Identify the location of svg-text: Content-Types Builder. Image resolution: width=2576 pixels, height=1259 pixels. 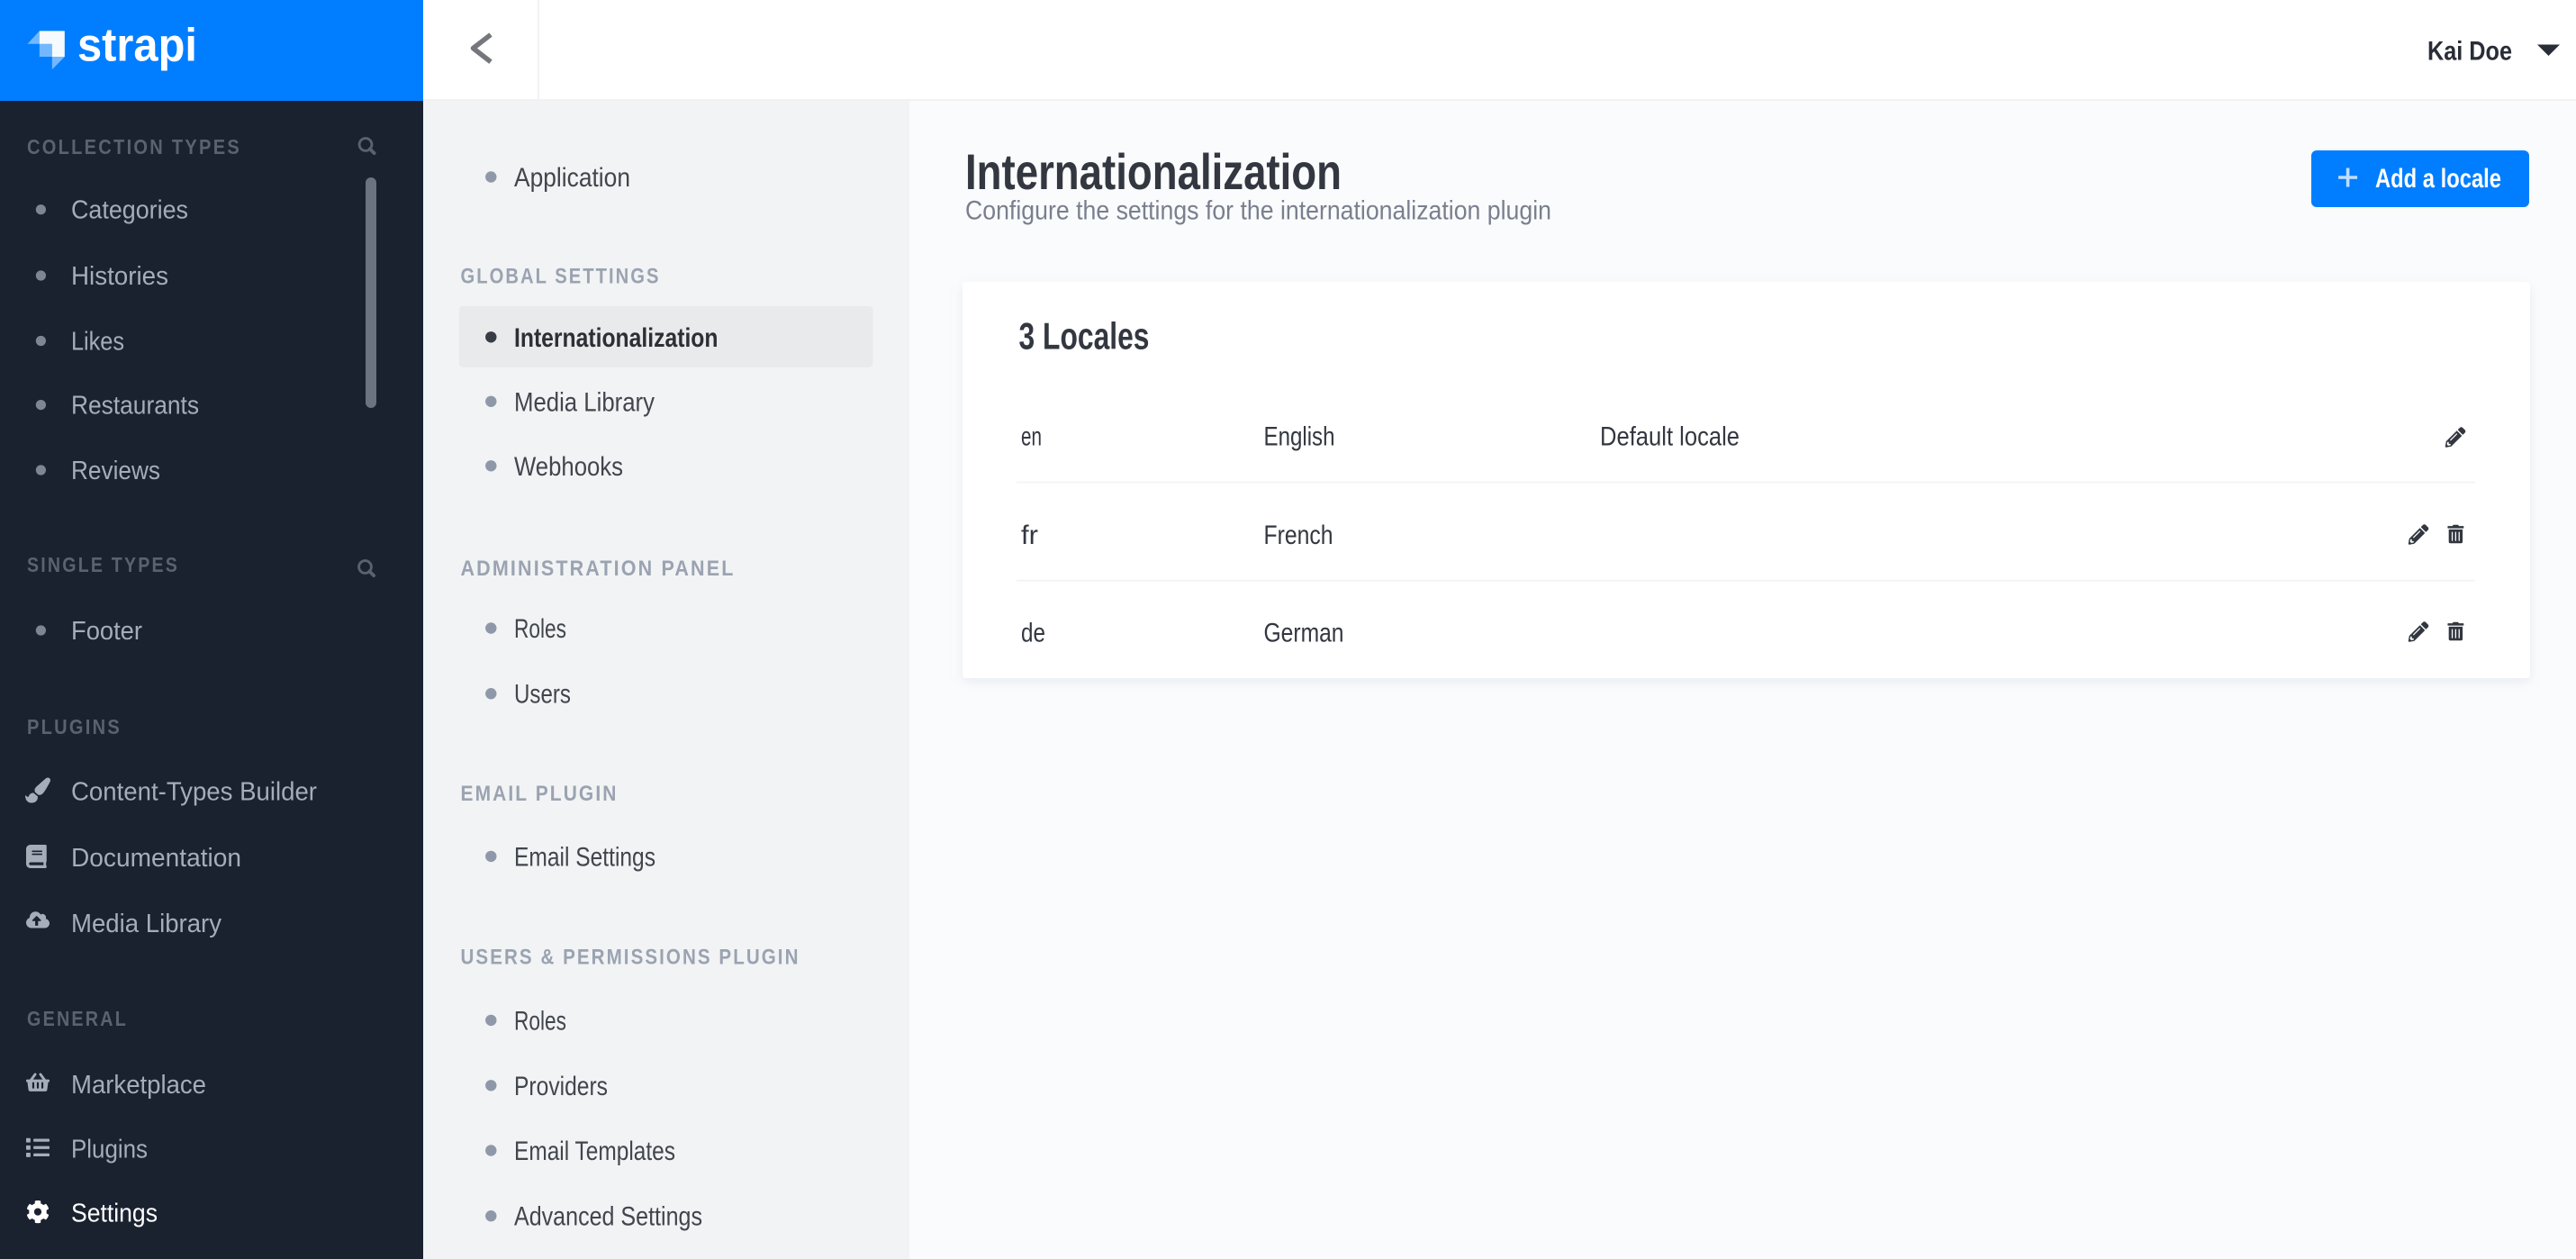
(194, 792).